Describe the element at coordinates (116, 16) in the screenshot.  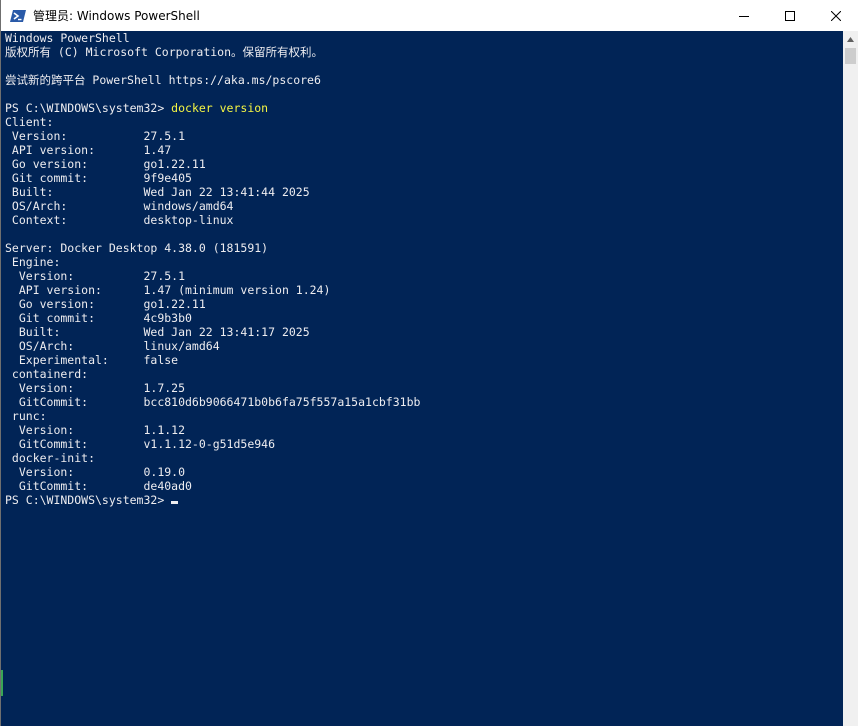
I see `window-title: 管理员: Windows PowerShell` at that location.